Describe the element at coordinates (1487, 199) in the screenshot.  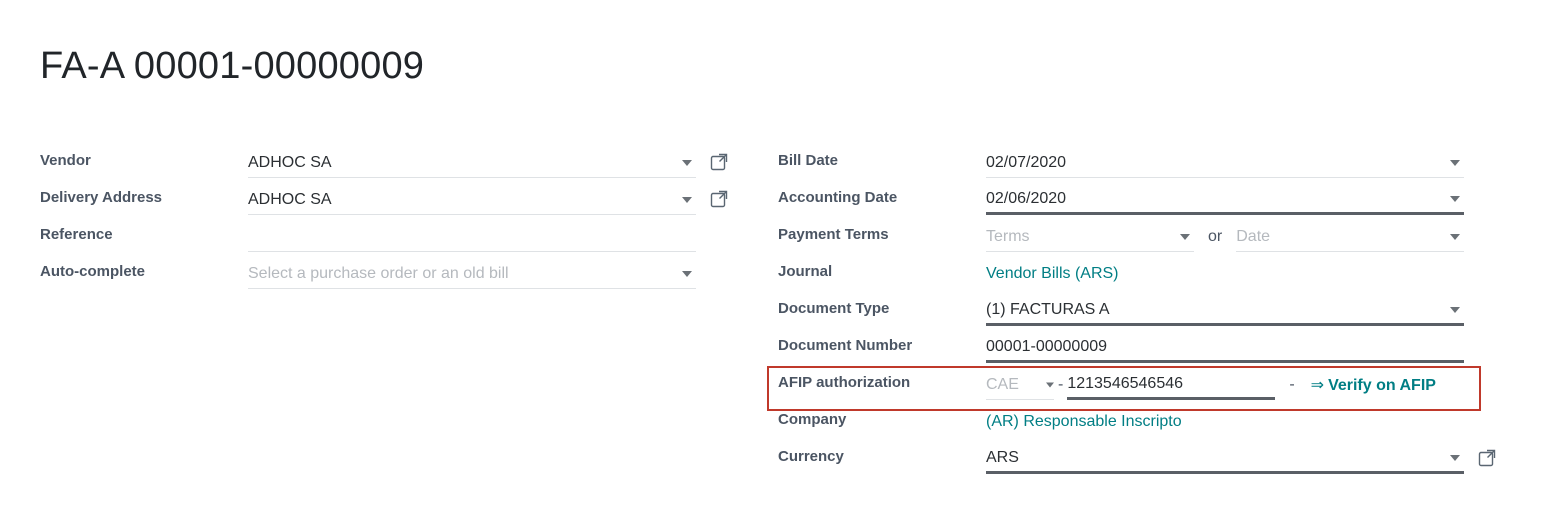
I see `spacer-accounting-date` at that location.